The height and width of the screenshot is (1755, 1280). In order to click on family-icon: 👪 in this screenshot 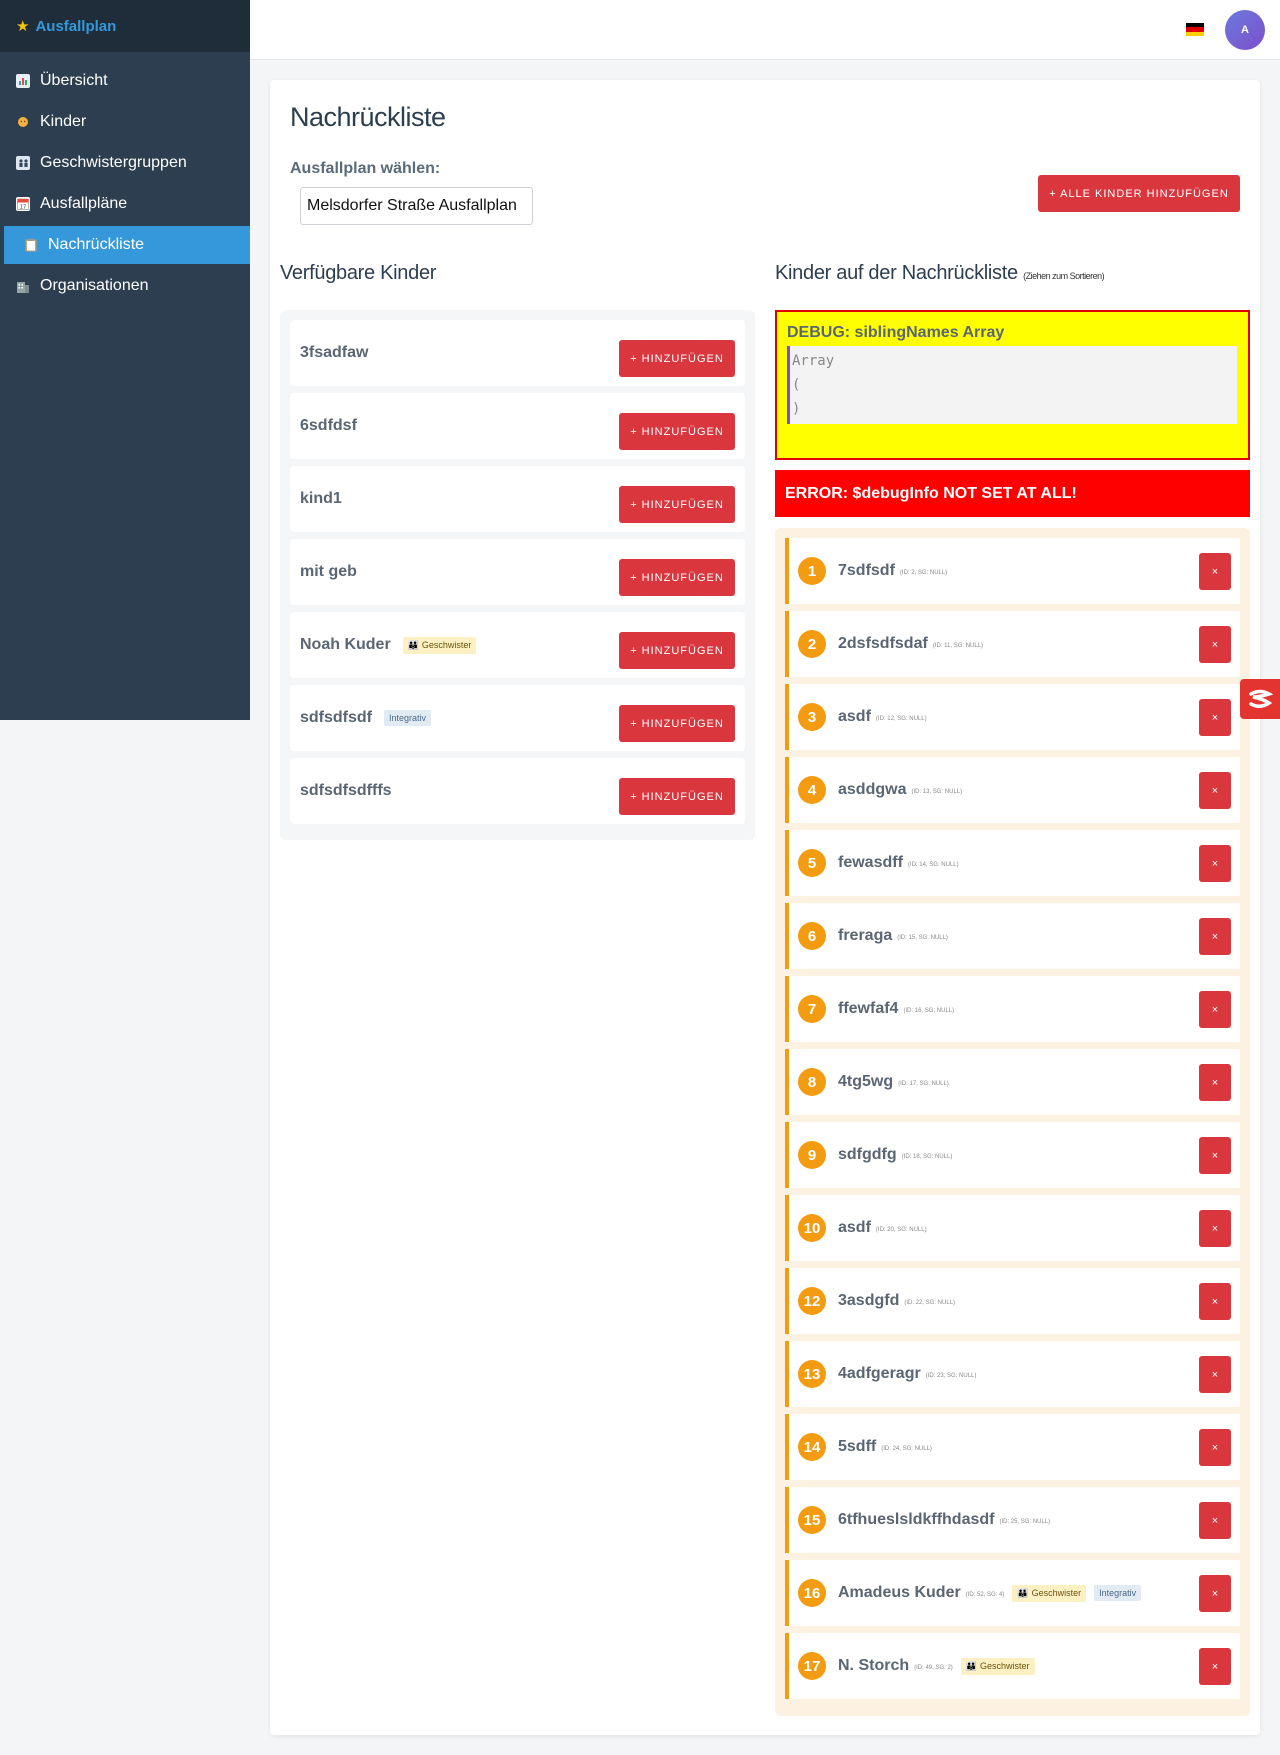, I will do `click(1023, 1592)`.